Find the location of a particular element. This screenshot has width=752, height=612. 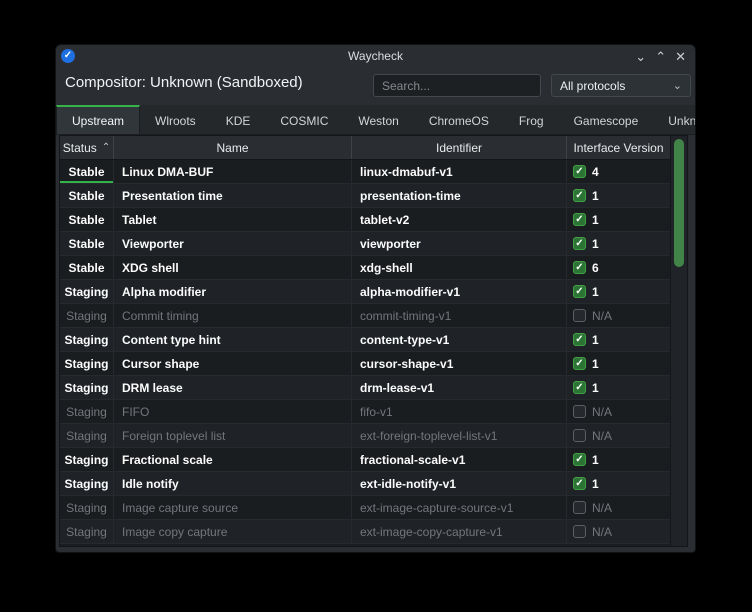

column-header-name: Name is located at coordinates (233, 147).